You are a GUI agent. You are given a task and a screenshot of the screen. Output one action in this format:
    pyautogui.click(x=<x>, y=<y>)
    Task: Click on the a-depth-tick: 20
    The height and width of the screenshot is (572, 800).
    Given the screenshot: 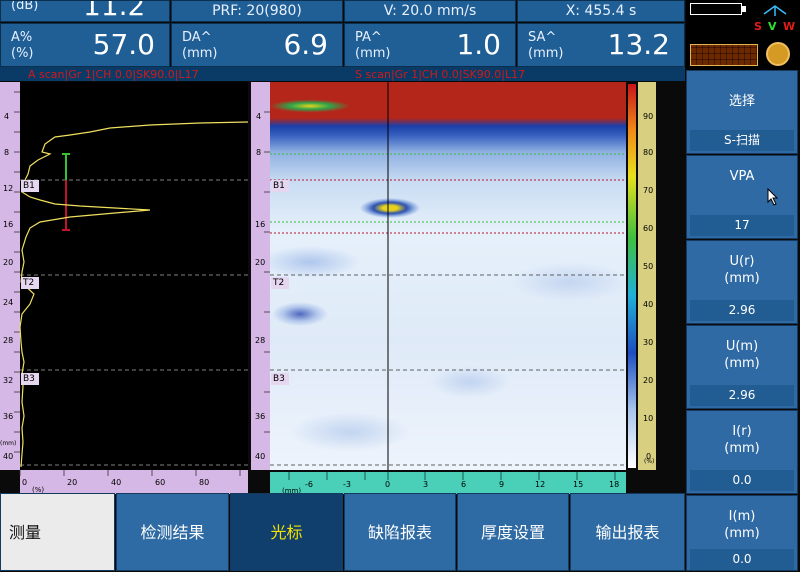 What is the action you would take?
    pyautogui.click(x=8, y=262)
    